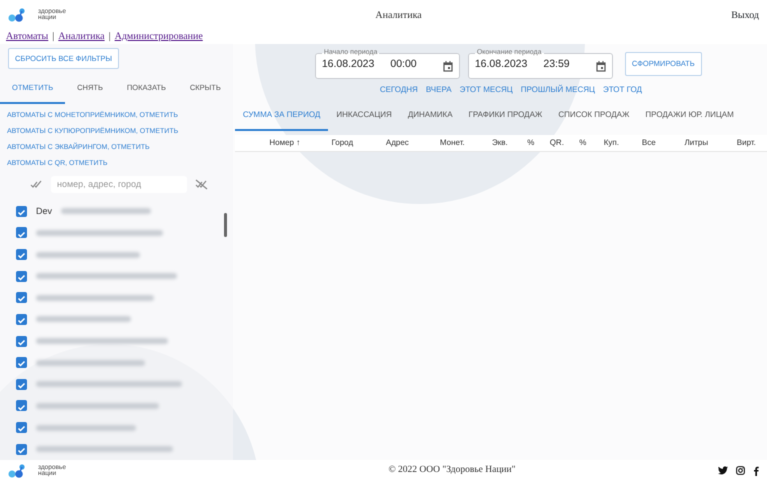 The image size is (767, 481). I want to click on search-field: номер, адрес, город, so click(119, 184).